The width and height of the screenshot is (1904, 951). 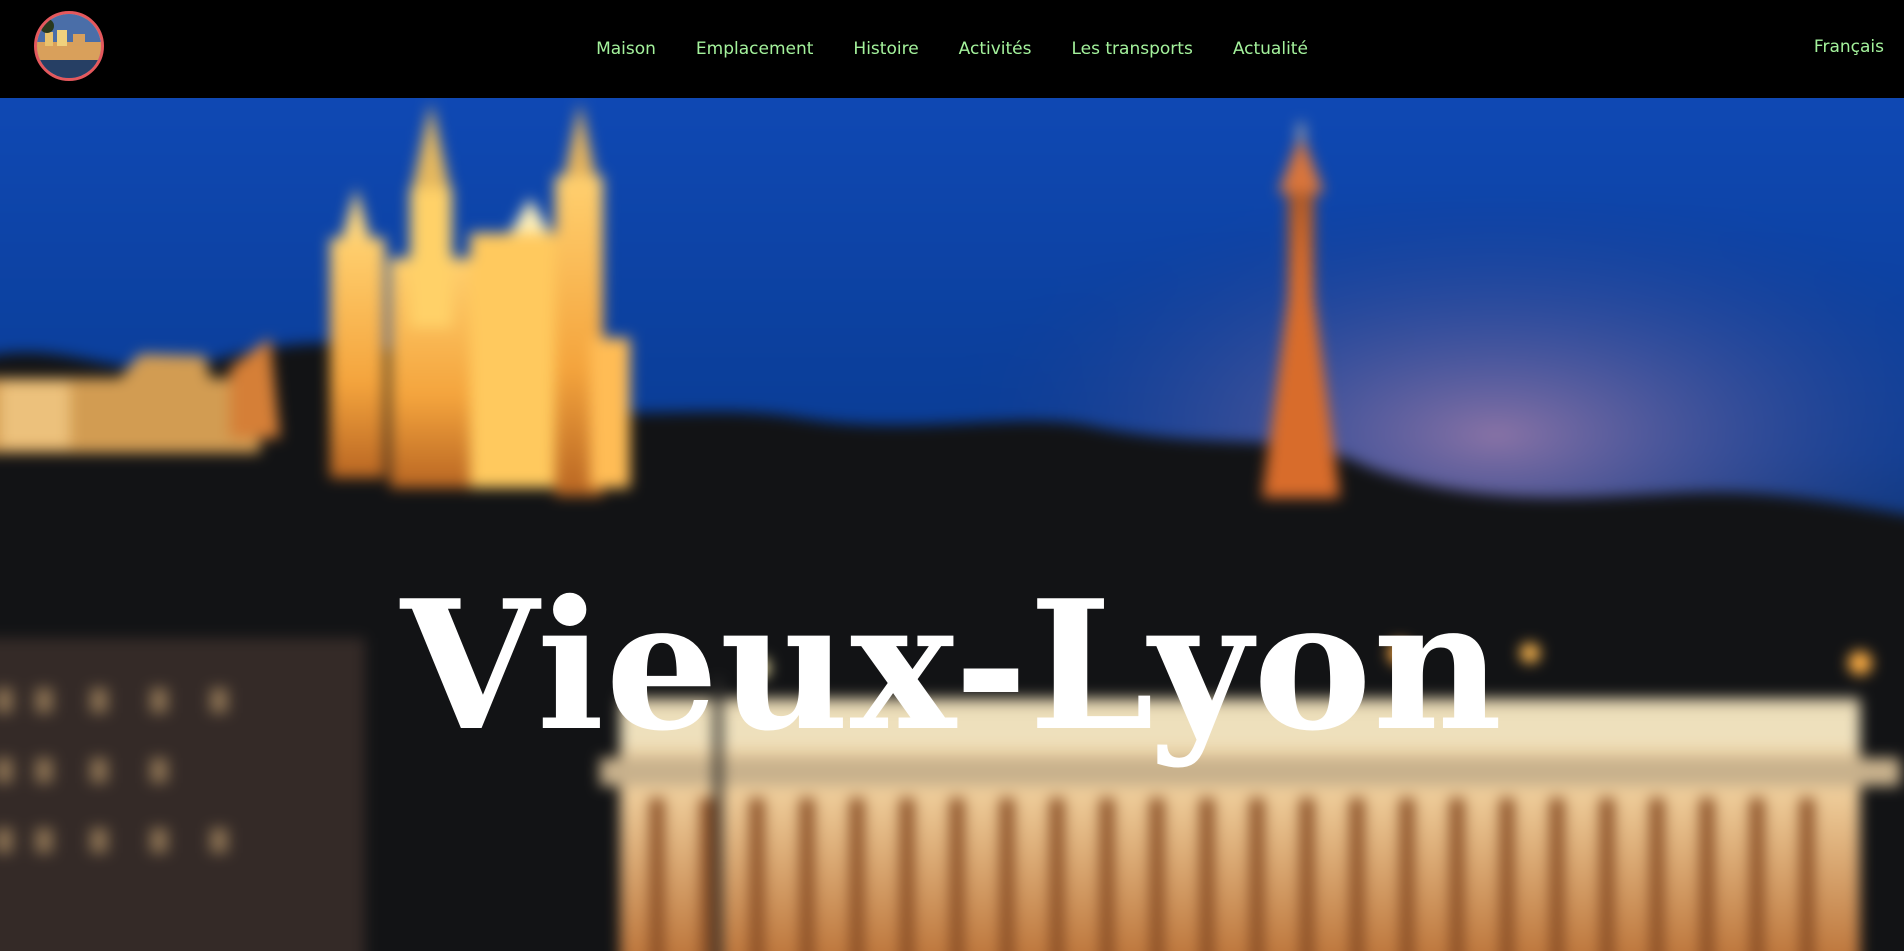 What do you see at coordinates (995, 49) in the screenshot?
I see `nav-link-activites: Activités` at bounding box center [995, 49].